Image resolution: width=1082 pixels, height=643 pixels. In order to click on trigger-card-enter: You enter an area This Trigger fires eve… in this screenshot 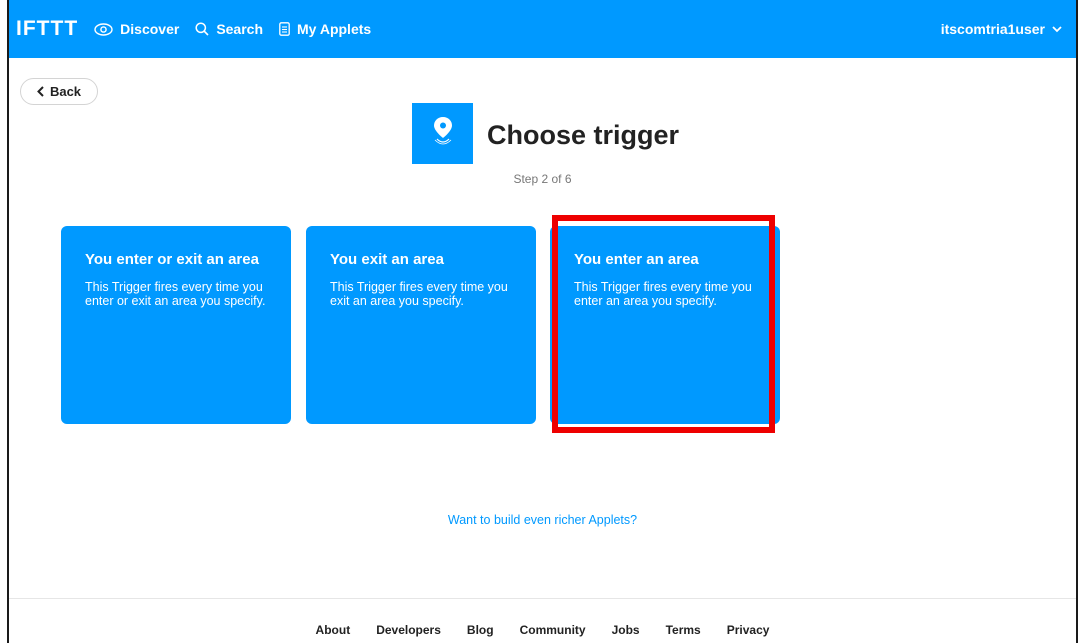, I will do `click(665, 325)`.